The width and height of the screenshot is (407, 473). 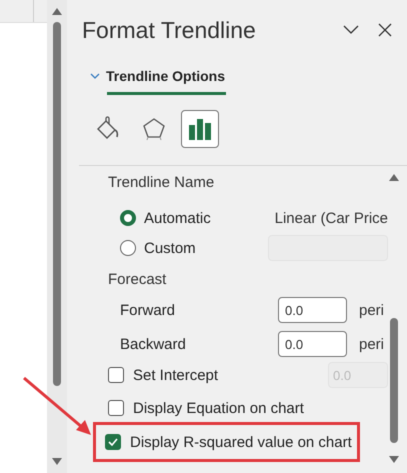 I want to click on pane-title: Format Trendline, so click(x=169, y=30).